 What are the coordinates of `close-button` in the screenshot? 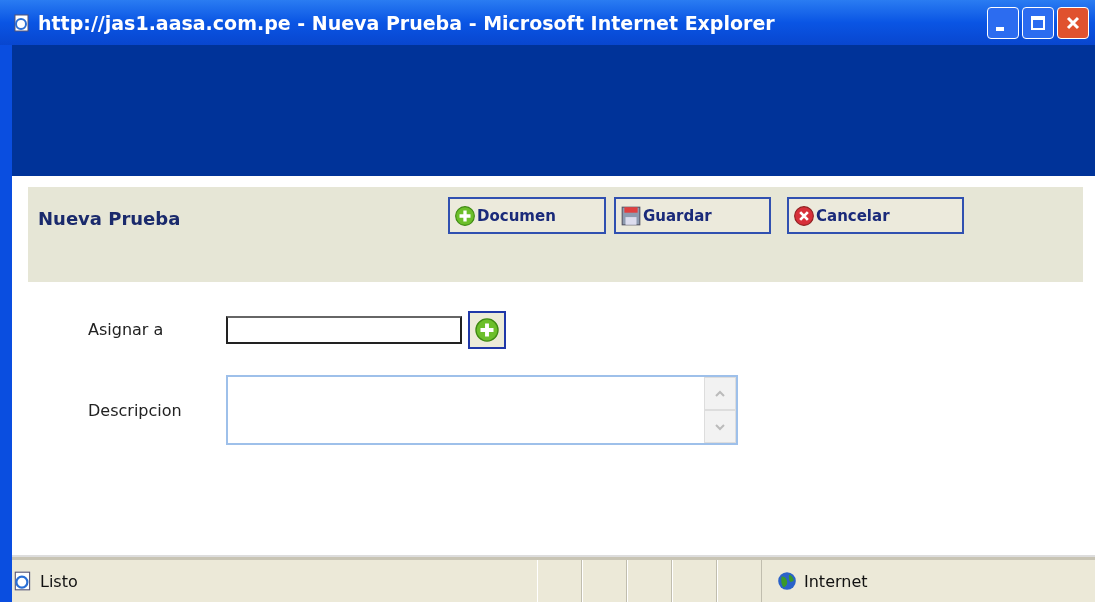 It's located at (1073, 22).